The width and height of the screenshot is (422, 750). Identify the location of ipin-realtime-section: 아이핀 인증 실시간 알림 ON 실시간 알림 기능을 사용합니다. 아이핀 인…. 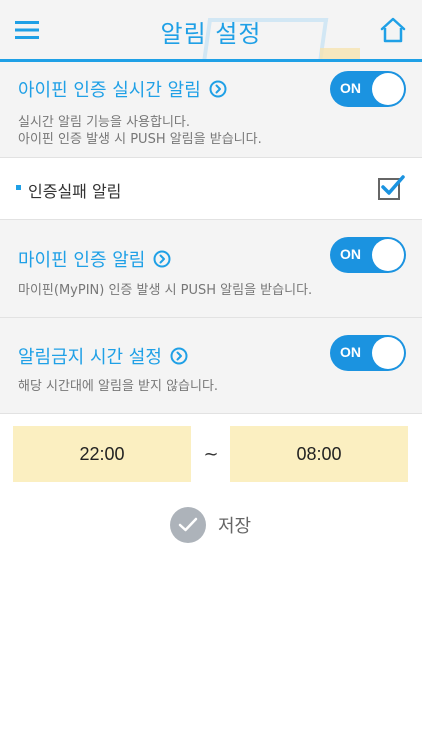
(211, 110).